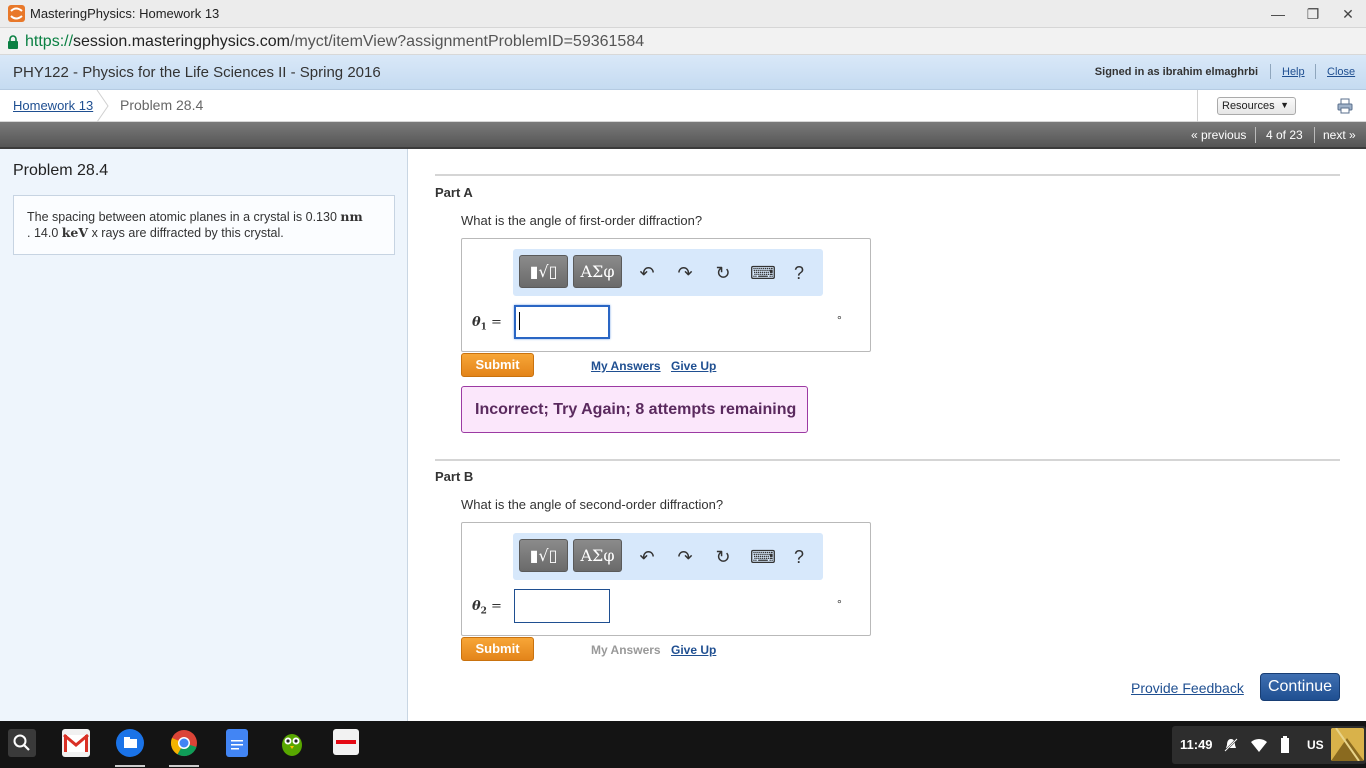  What do you see at coordinates (497, 365) in the screenshot?
I see `part-a-submit-button: Submit` at bounding box center [497, 365].